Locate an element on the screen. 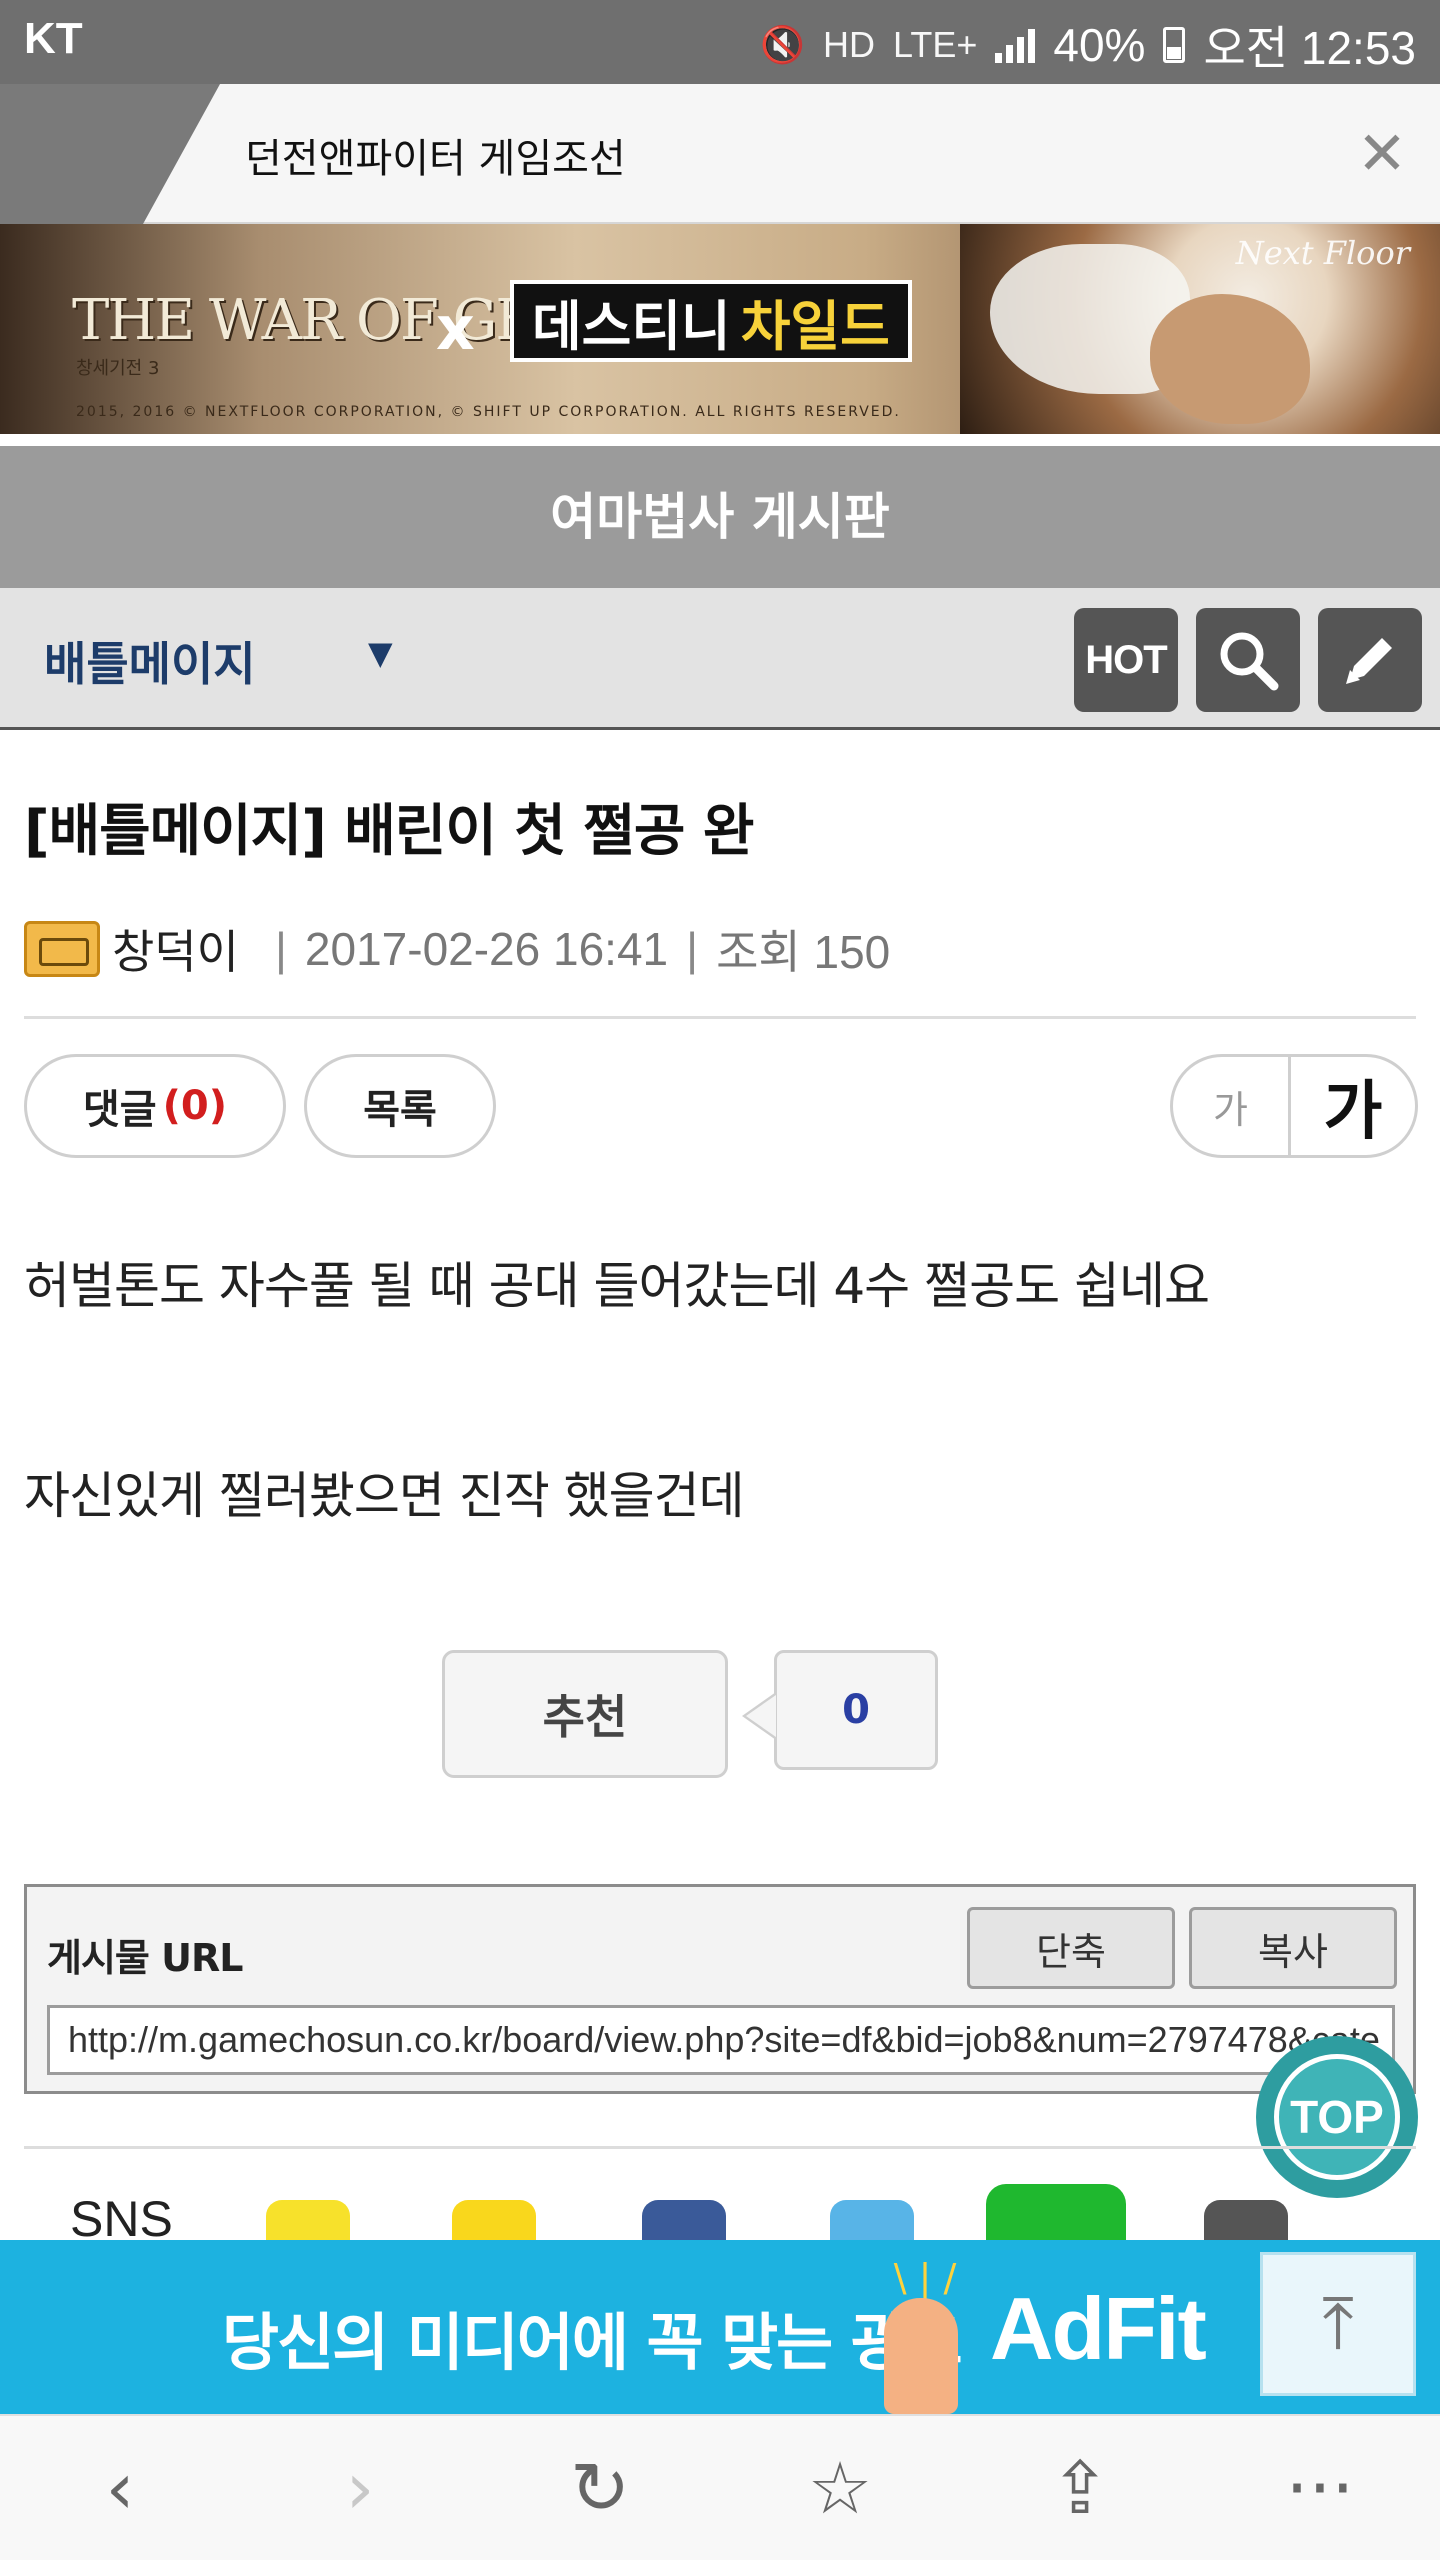 This screenshot has width=1440, height=2560. post-title: [배틀메이지] 배린이 첫 쩔공 완 is located at coordinates (389, 831).